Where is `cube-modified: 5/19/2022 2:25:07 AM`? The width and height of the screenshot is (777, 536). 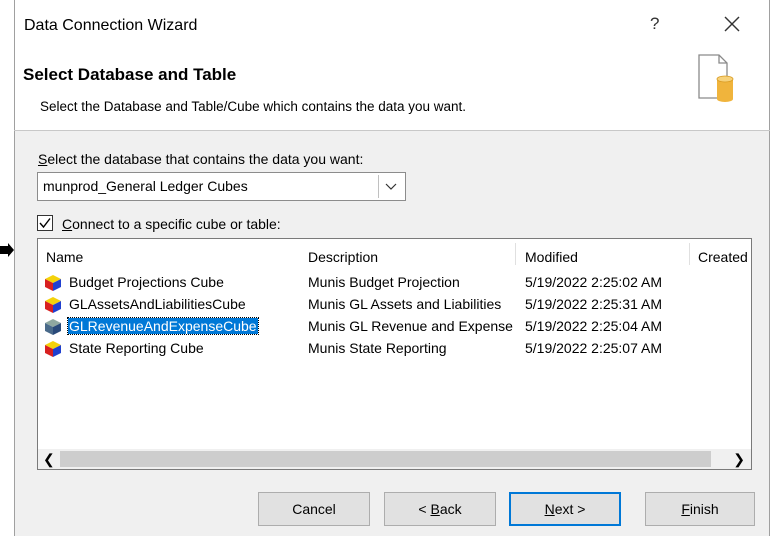
cube-modified: 5/19/2022 2:25:07 AM is located at coordinates (593, 348).